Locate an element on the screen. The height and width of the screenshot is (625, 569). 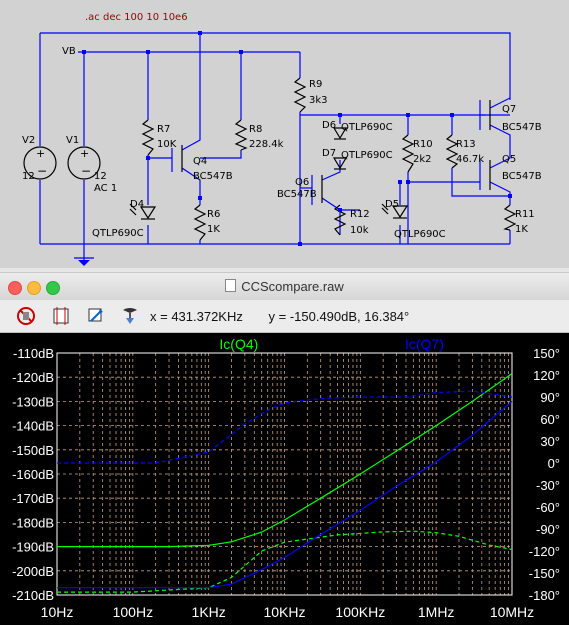
y-left-tick-label: -160dB is located at coordinates (33, 474).